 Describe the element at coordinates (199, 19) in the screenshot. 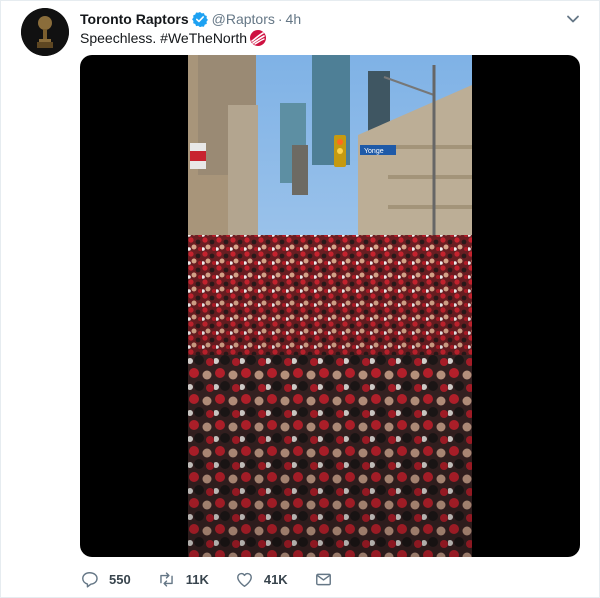

I see `verified-badge-icon` at that location.